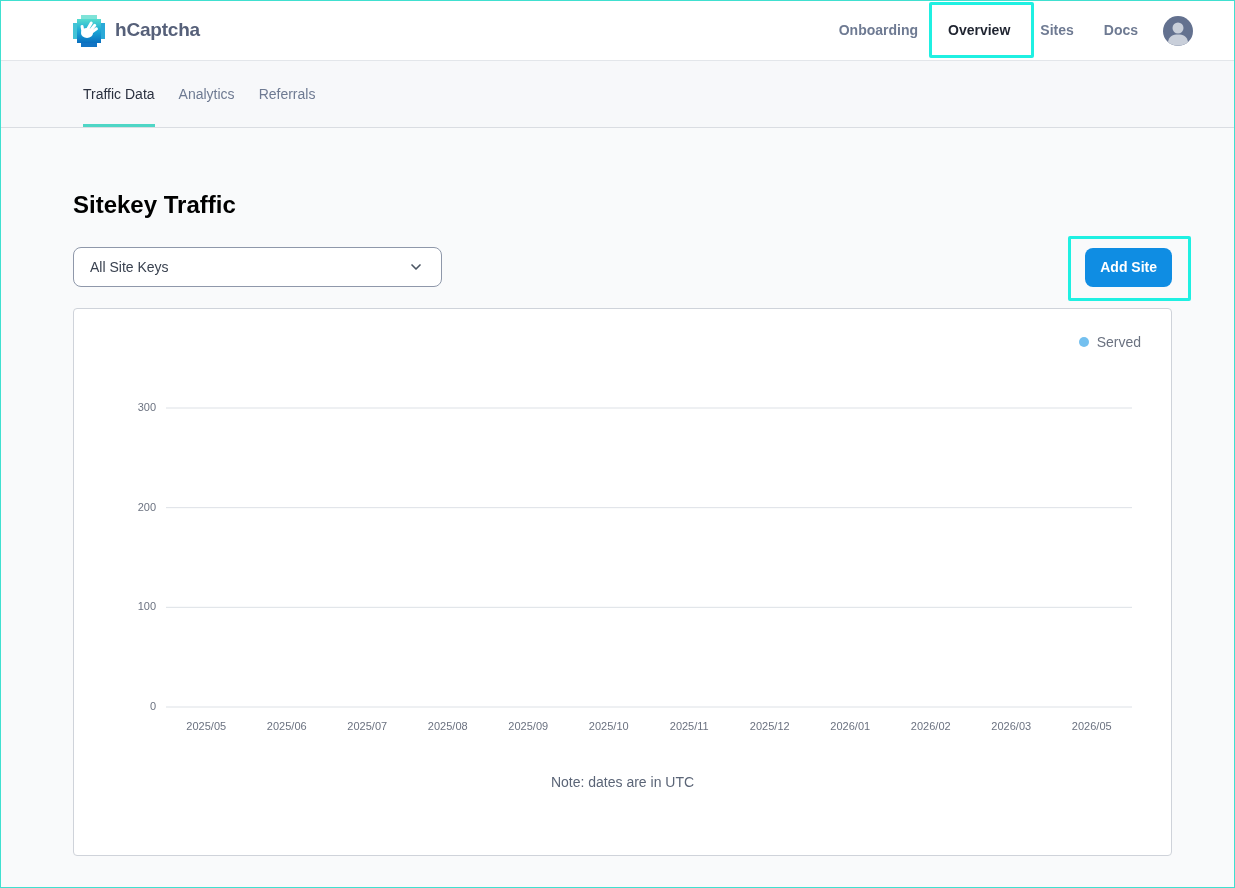 Image resolution: width=1235 pixels, height=888 pixels. What do you see at coordinates (878, 30) in the screenshot?
I see `nav-link: Onboarding` at bounding box center [878, 30].